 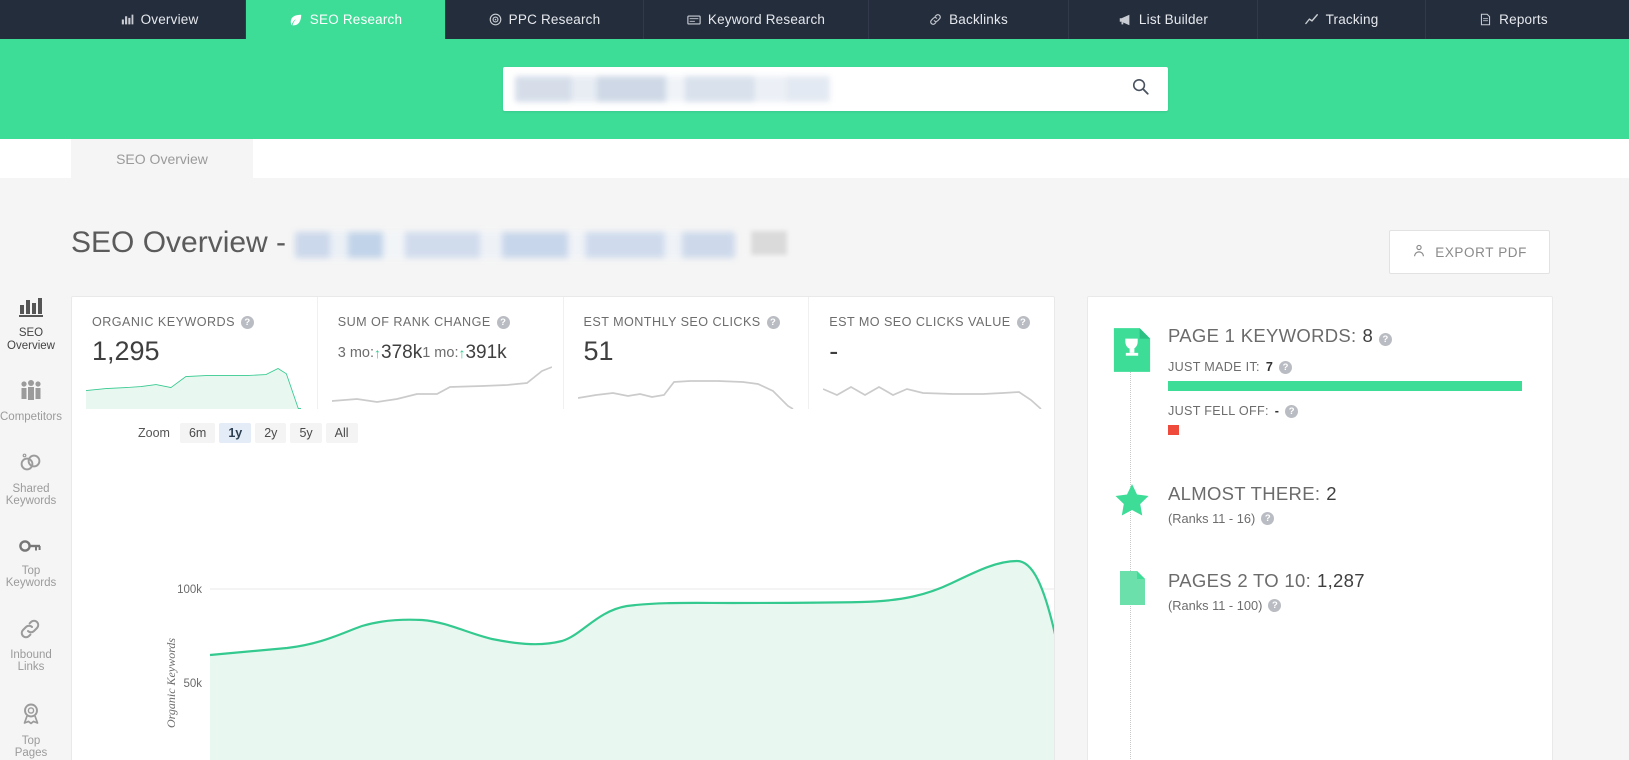 I want to click on sidebar-item-shared-keywords: Shared Keywords, so click(x=31, y=480).